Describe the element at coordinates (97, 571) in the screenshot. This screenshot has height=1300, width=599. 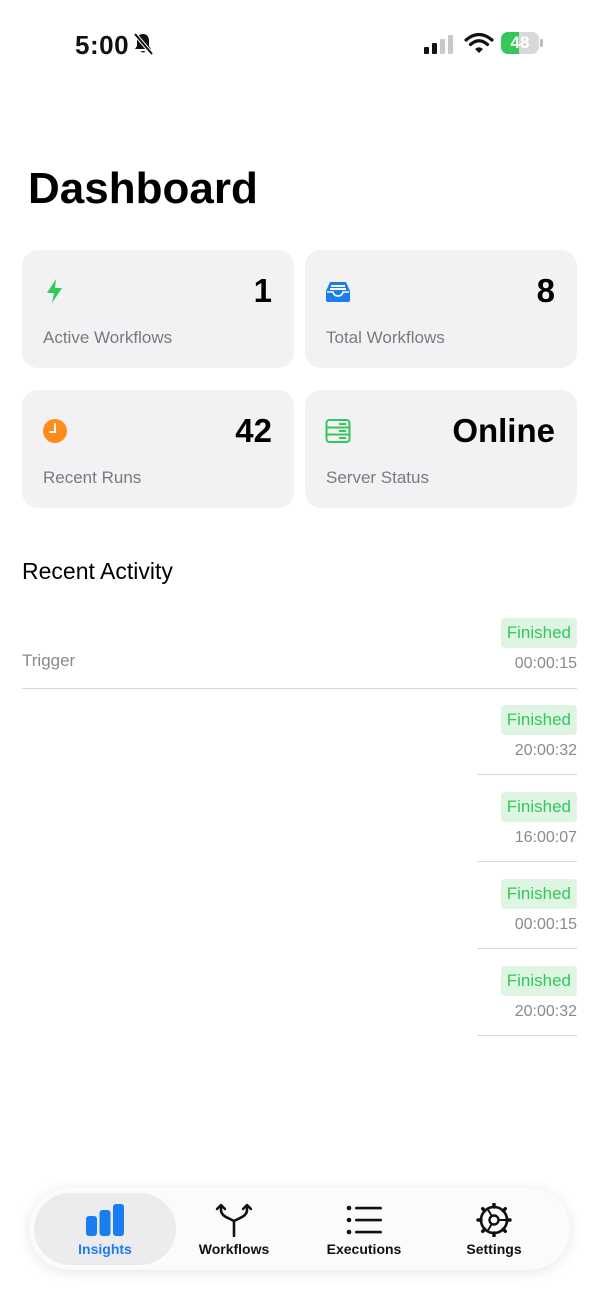
I see `recent-activity-title: Recent Activity` at that location.